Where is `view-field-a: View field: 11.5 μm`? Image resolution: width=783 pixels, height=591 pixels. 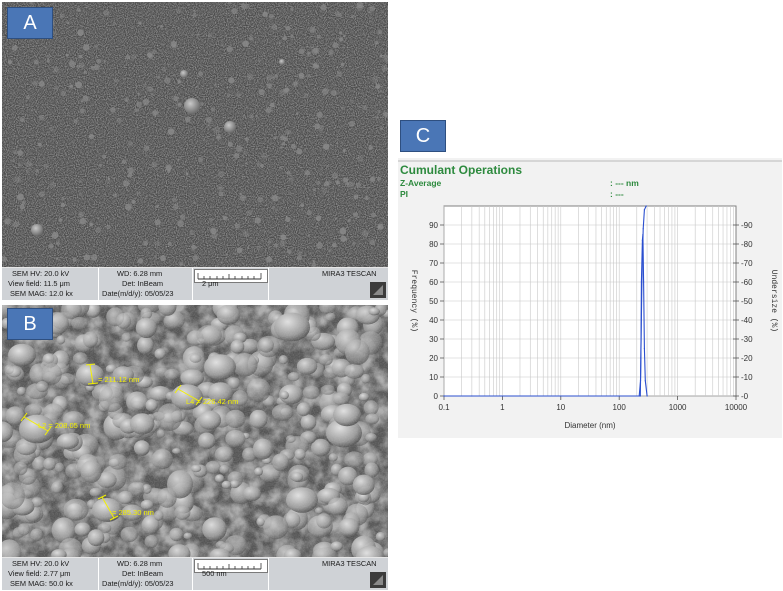
view-field-a: View field: 11.5 μm is located at coordinates (39, 283).